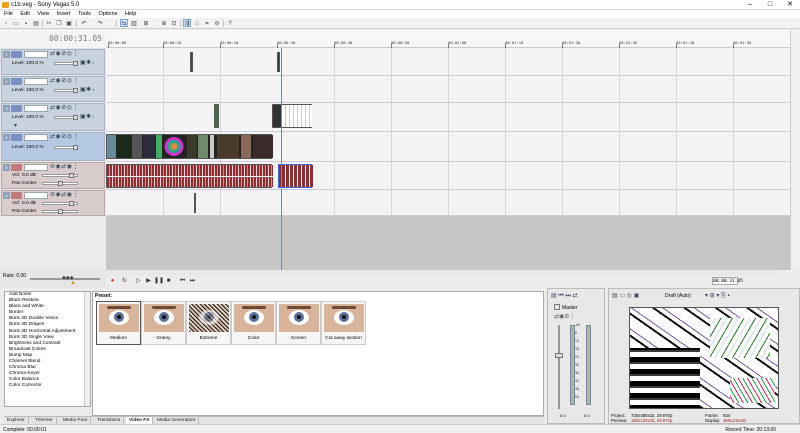 This screenshot has width=800, height=433. What do you see at coordinates (559, 355) in the screenshot?
I see `master-fader-knob` at bounding box center [559, 355].